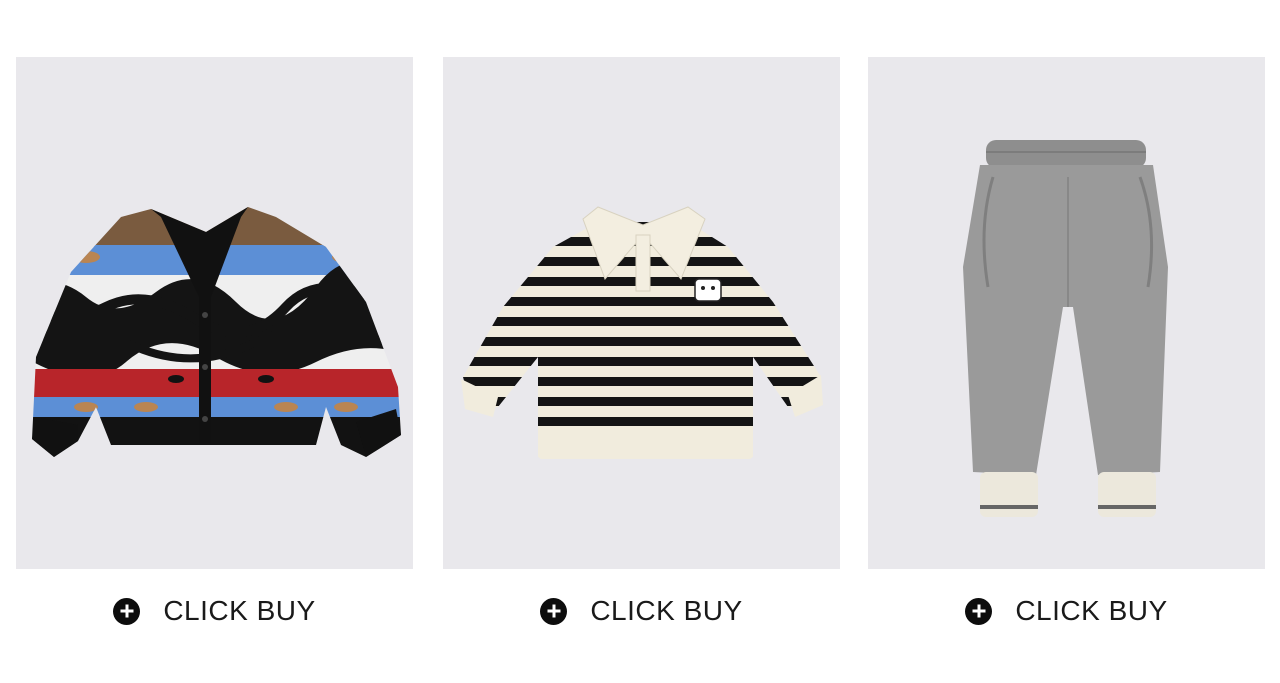  What do you see at coordinates (1065, 328) in the screenshot?
I see `jogger-pants-illustration` at bounding box center [1065, 328].